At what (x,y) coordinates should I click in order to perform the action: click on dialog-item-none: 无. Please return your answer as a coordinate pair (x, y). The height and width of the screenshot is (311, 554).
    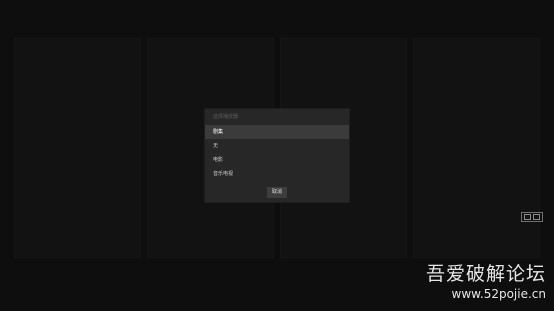
    Looking at the image, I should click on (277, 146).